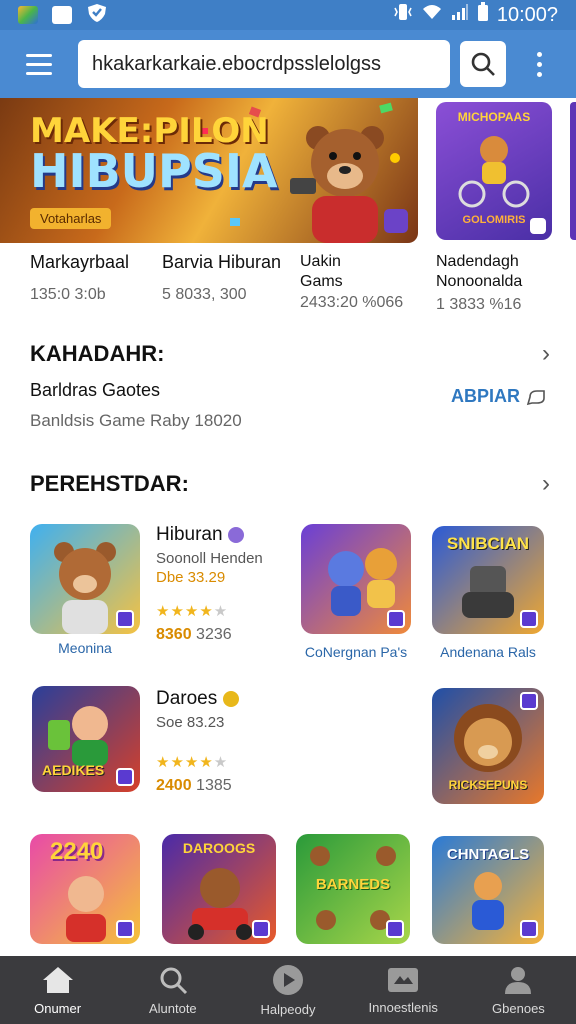 The height and width of the screenshot is (1024, 576). Describe the element at coordinates (488, 592) in the screenshot. I see `robot-character-image` at that location.